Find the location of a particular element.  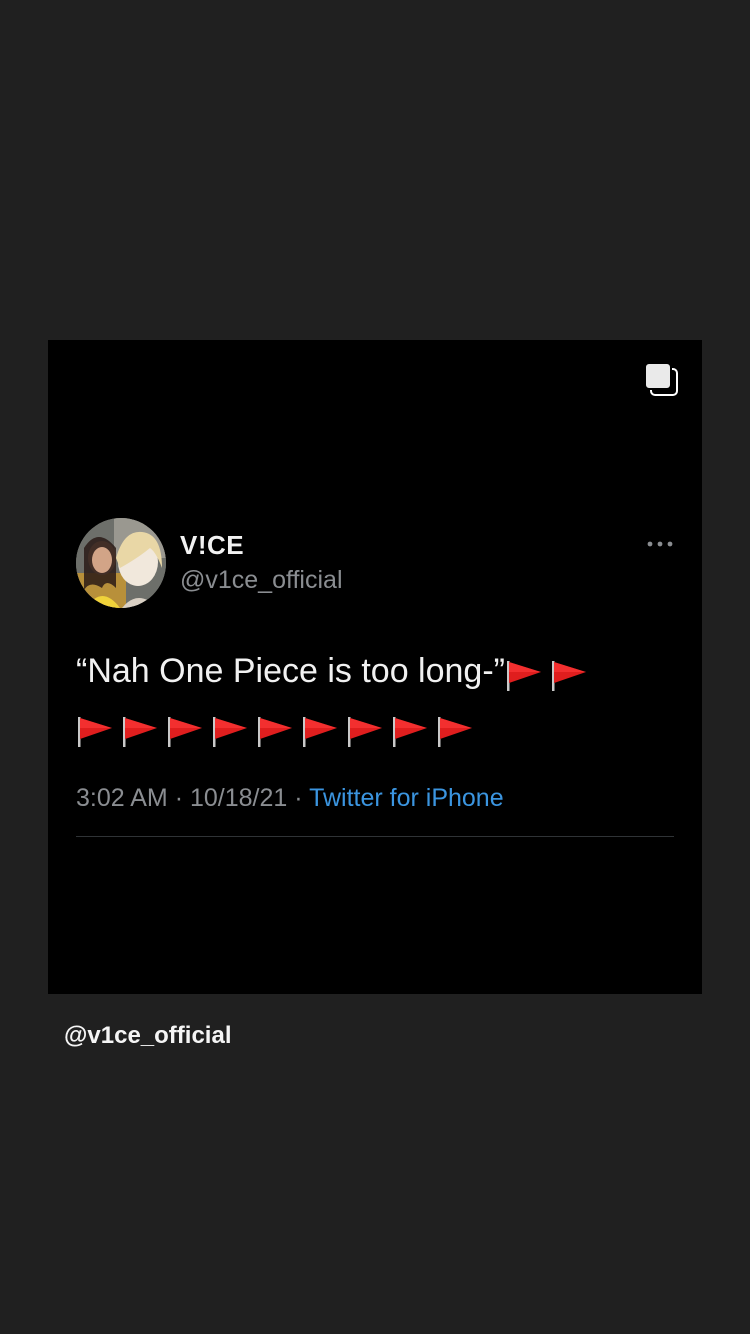

tweet-source: Twitter for iPhone is located at coordinates (406, 798).